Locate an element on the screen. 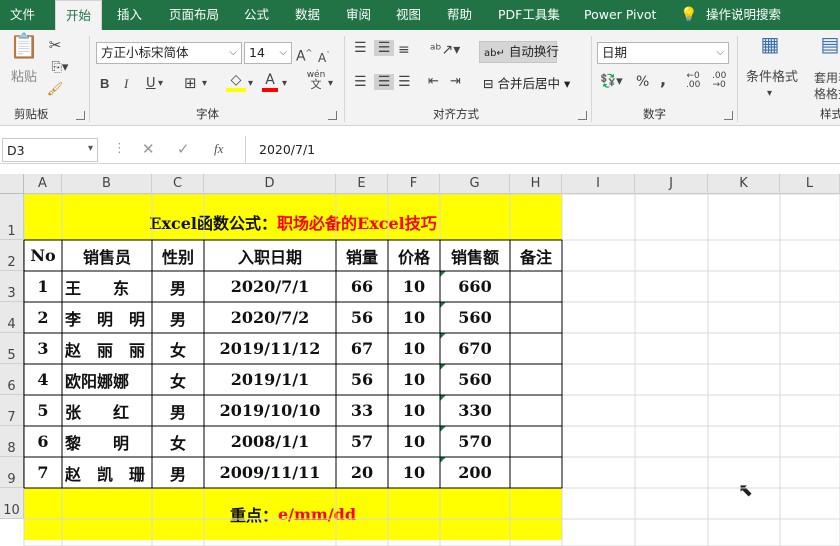 The width and height of the screenshot is (840, 546). data-cell: 6 is located at coordinates (43, 441).